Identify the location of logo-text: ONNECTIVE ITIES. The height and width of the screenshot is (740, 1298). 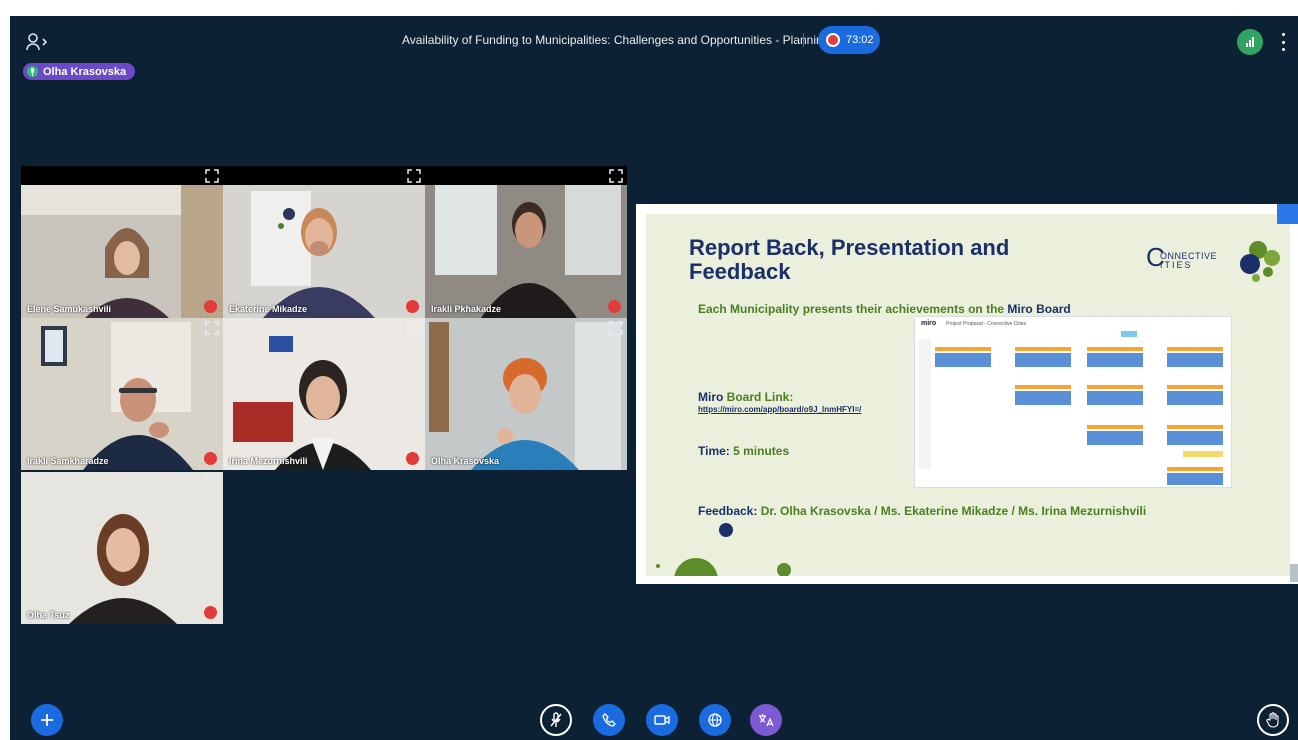
(1188, 261).